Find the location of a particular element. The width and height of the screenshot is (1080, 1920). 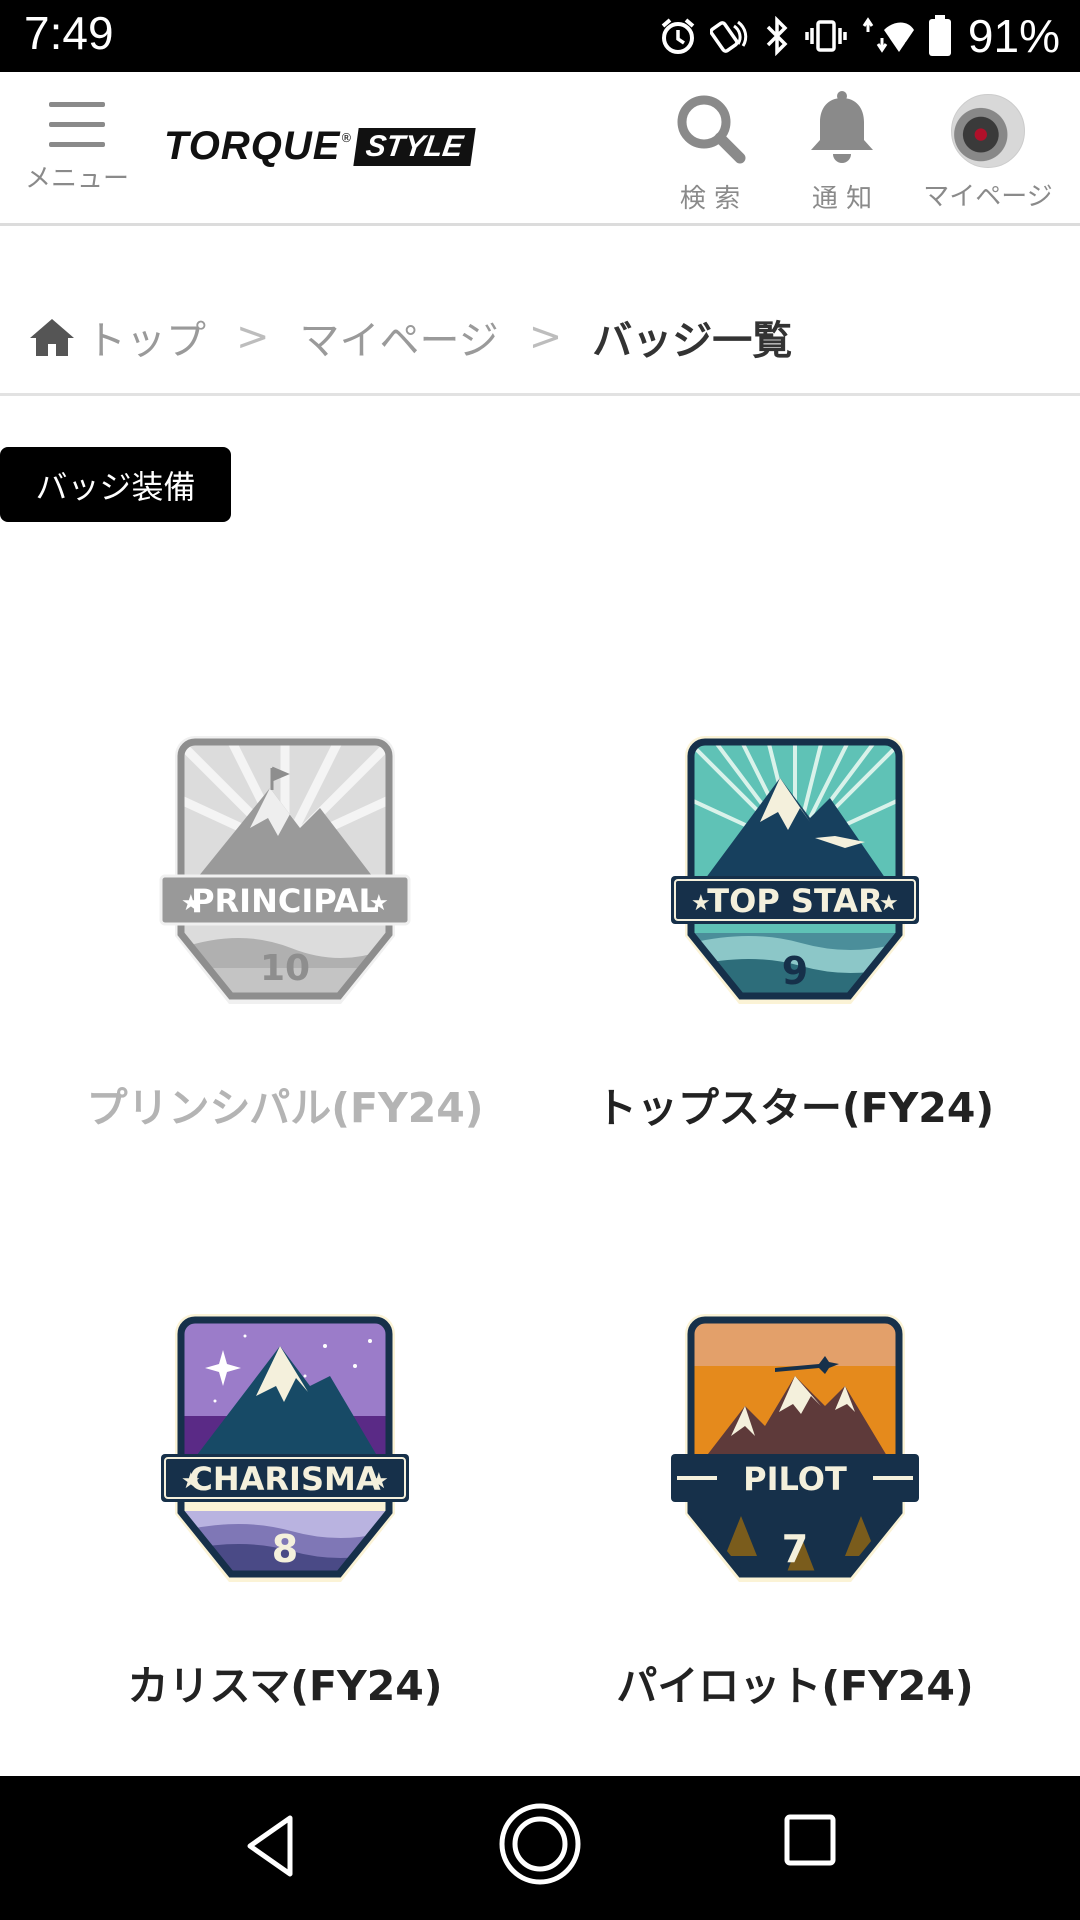

breadcrumb-current: バッジ一覧 is located at coordinates (692, 341).